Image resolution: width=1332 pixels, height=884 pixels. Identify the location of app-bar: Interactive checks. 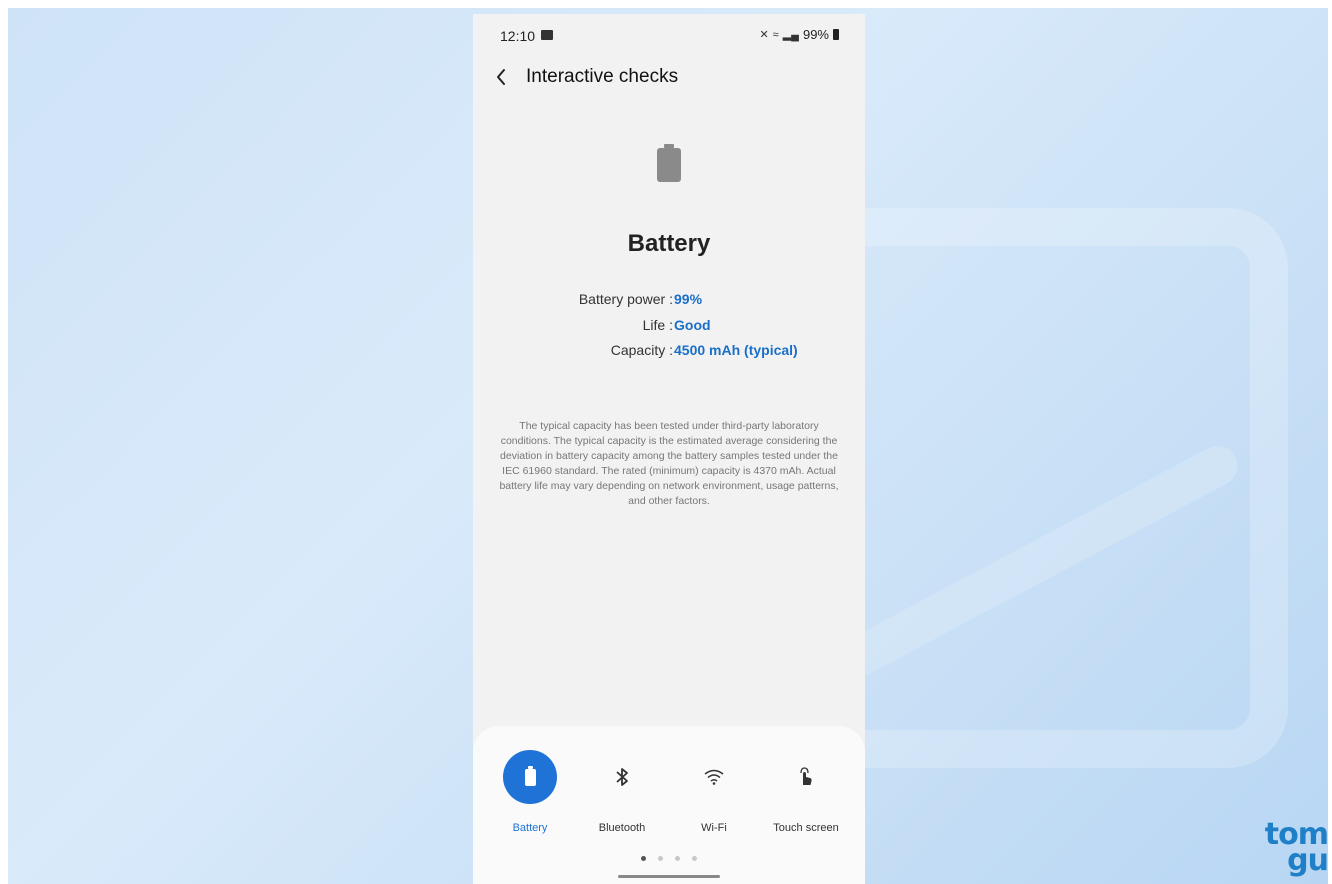
(669, 78).